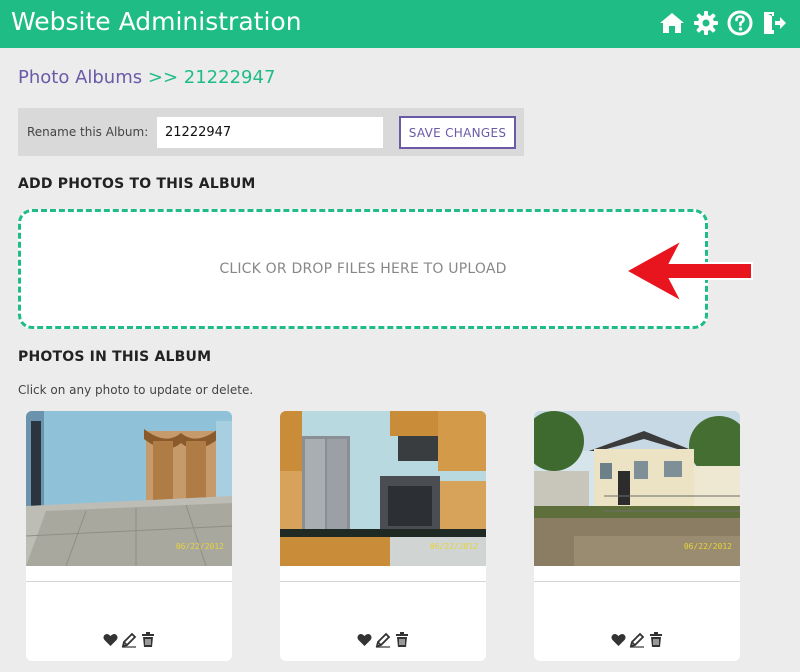 This screenshot has height=672, width=800. I want to click on rename-panel: Rename this Album: SAVE CHANGES, so click(271, 132).